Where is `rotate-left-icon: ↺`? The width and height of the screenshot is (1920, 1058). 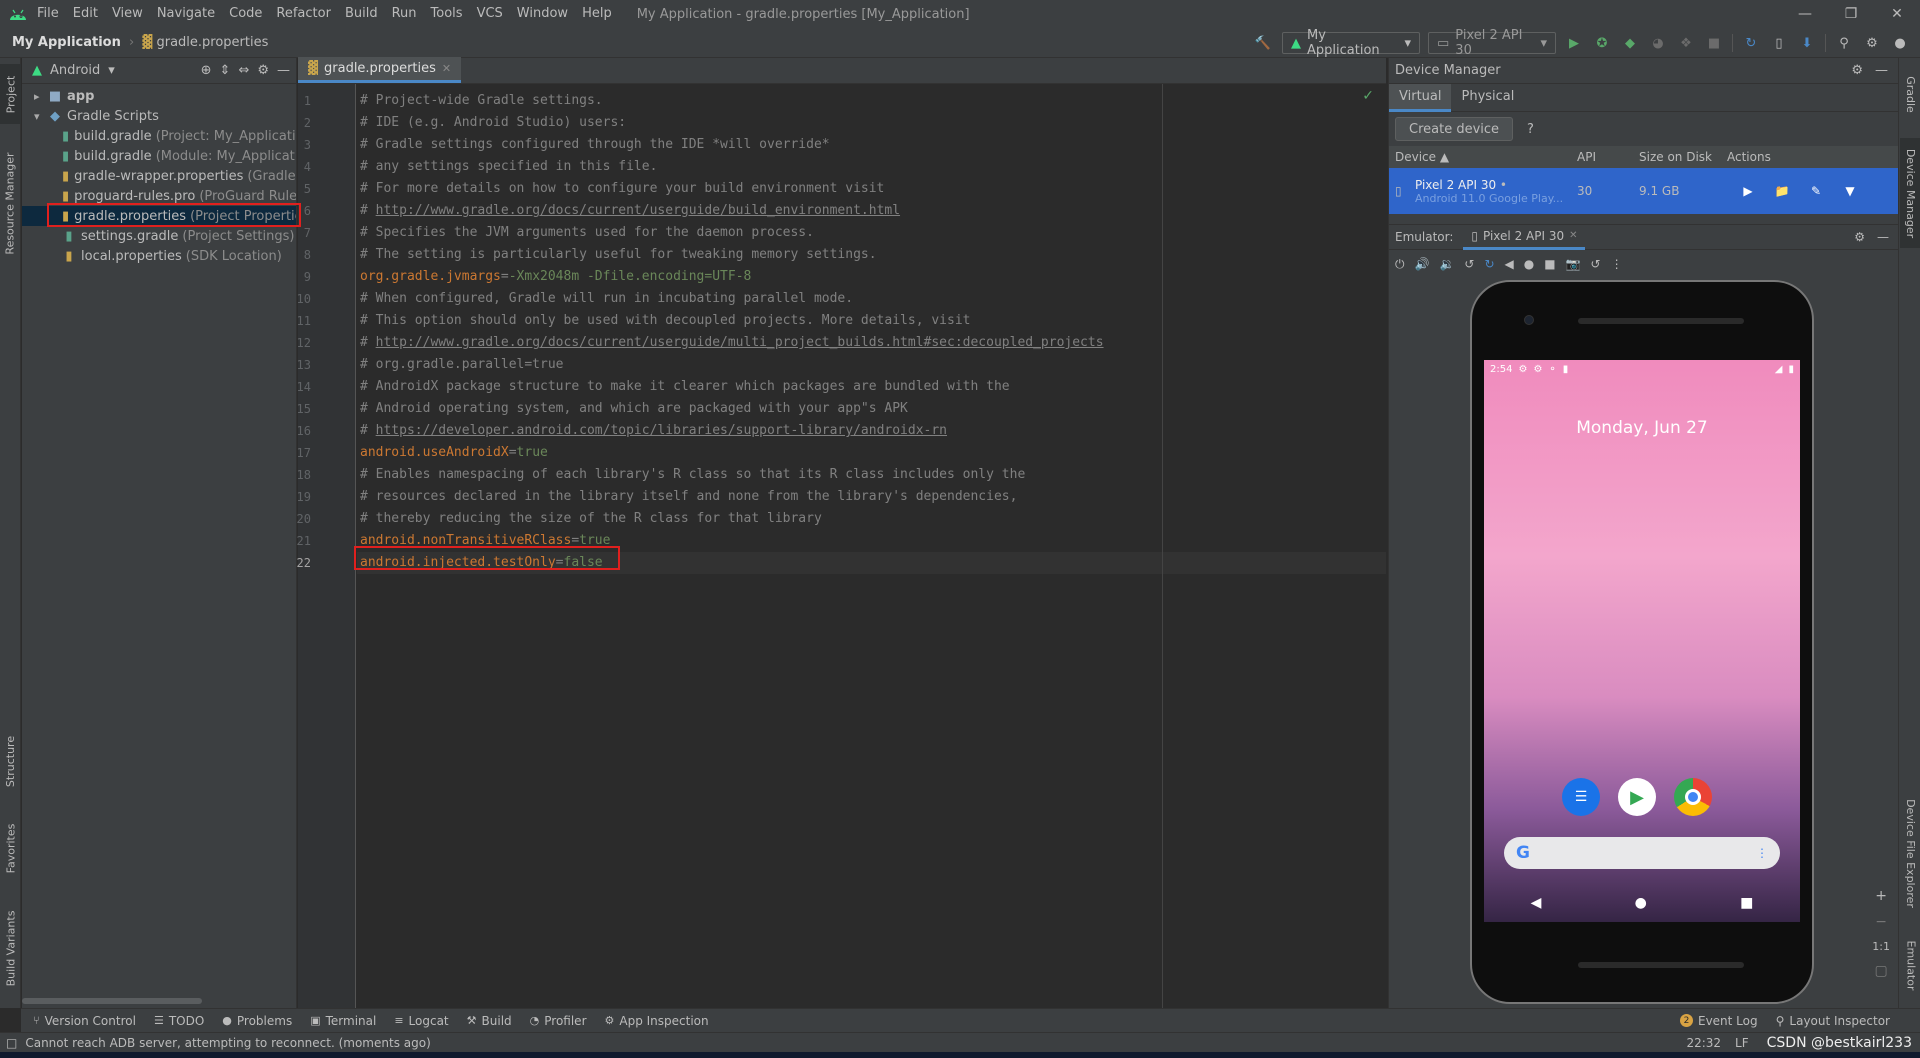
rotate-left-icon: ↺ is located at coordinates (1469, 264).